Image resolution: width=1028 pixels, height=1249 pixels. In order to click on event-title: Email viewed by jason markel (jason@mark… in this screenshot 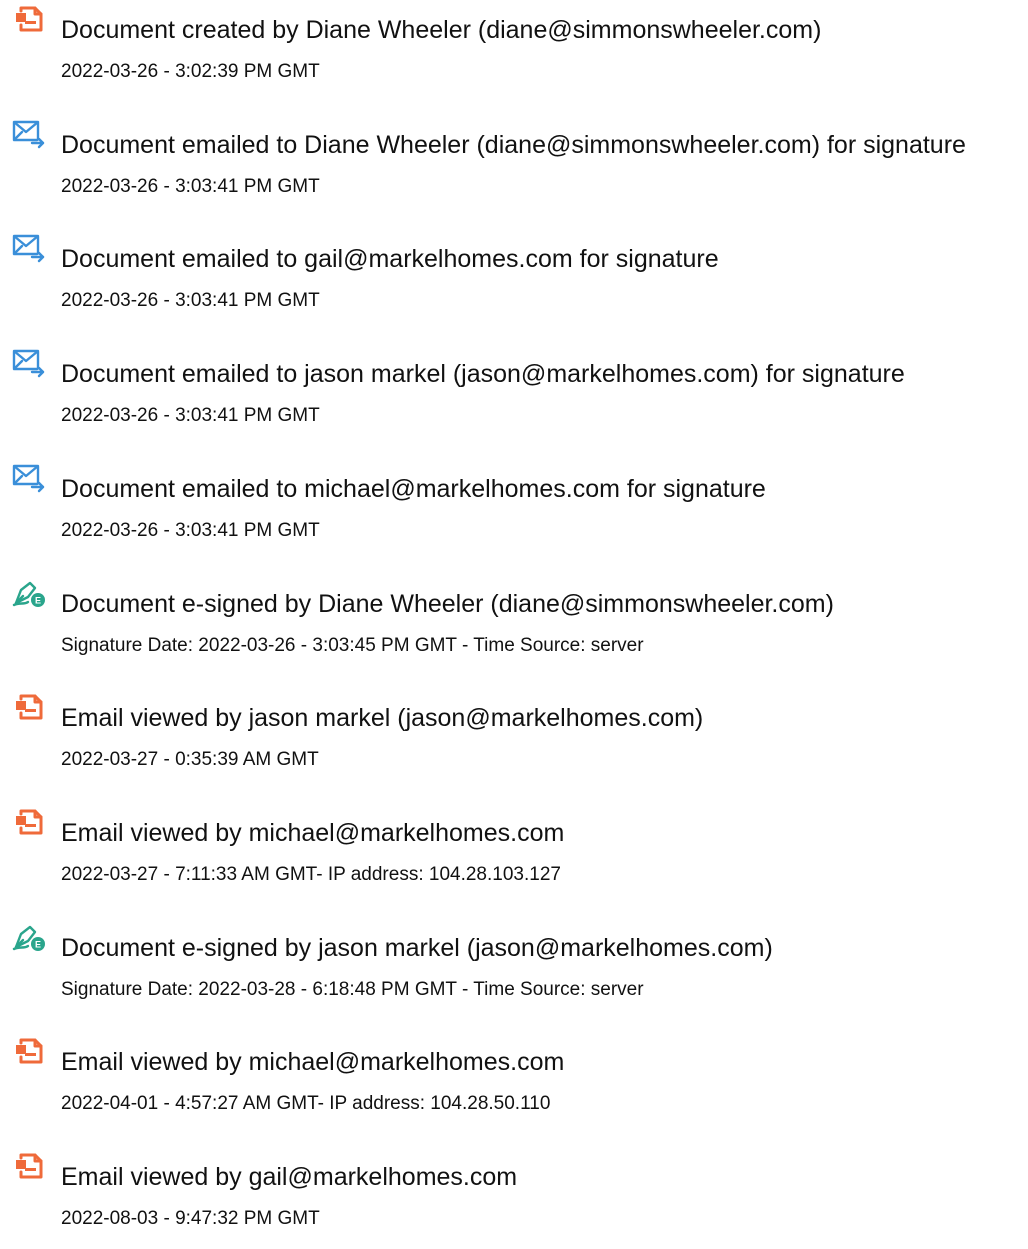, I will do `click(382, 718)`.